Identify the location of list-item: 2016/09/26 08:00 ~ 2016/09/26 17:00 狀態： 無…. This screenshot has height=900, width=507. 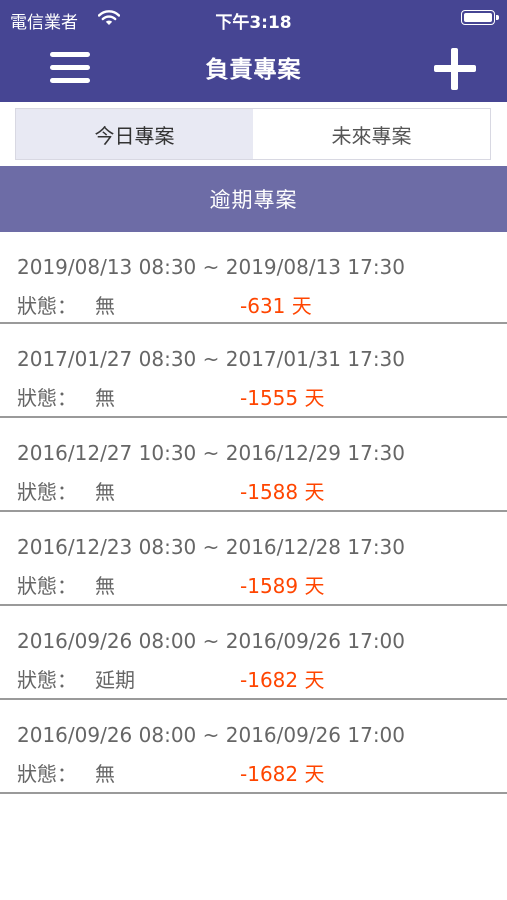
(253, 747).